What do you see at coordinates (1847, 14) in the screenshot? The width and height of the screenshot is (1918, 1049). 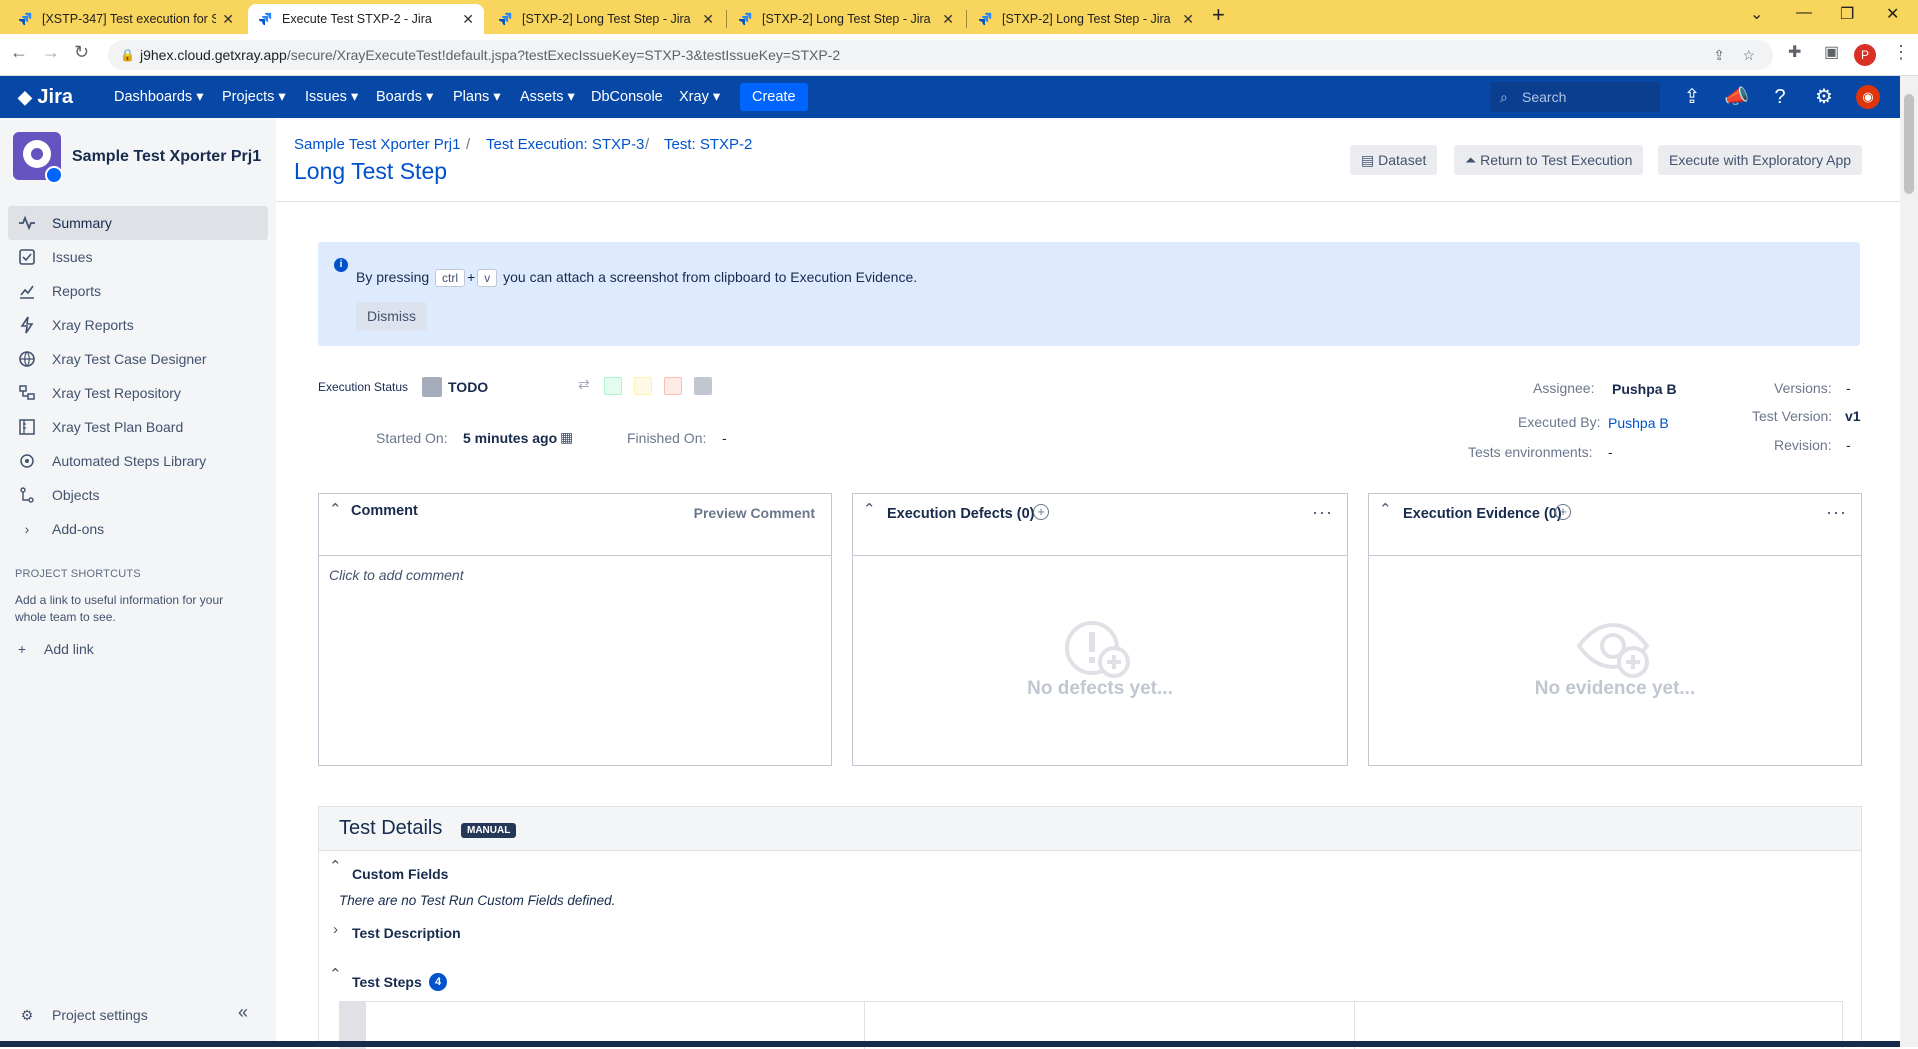 I see `maximize-icon: ❐` at bounding box center [1847, 14].